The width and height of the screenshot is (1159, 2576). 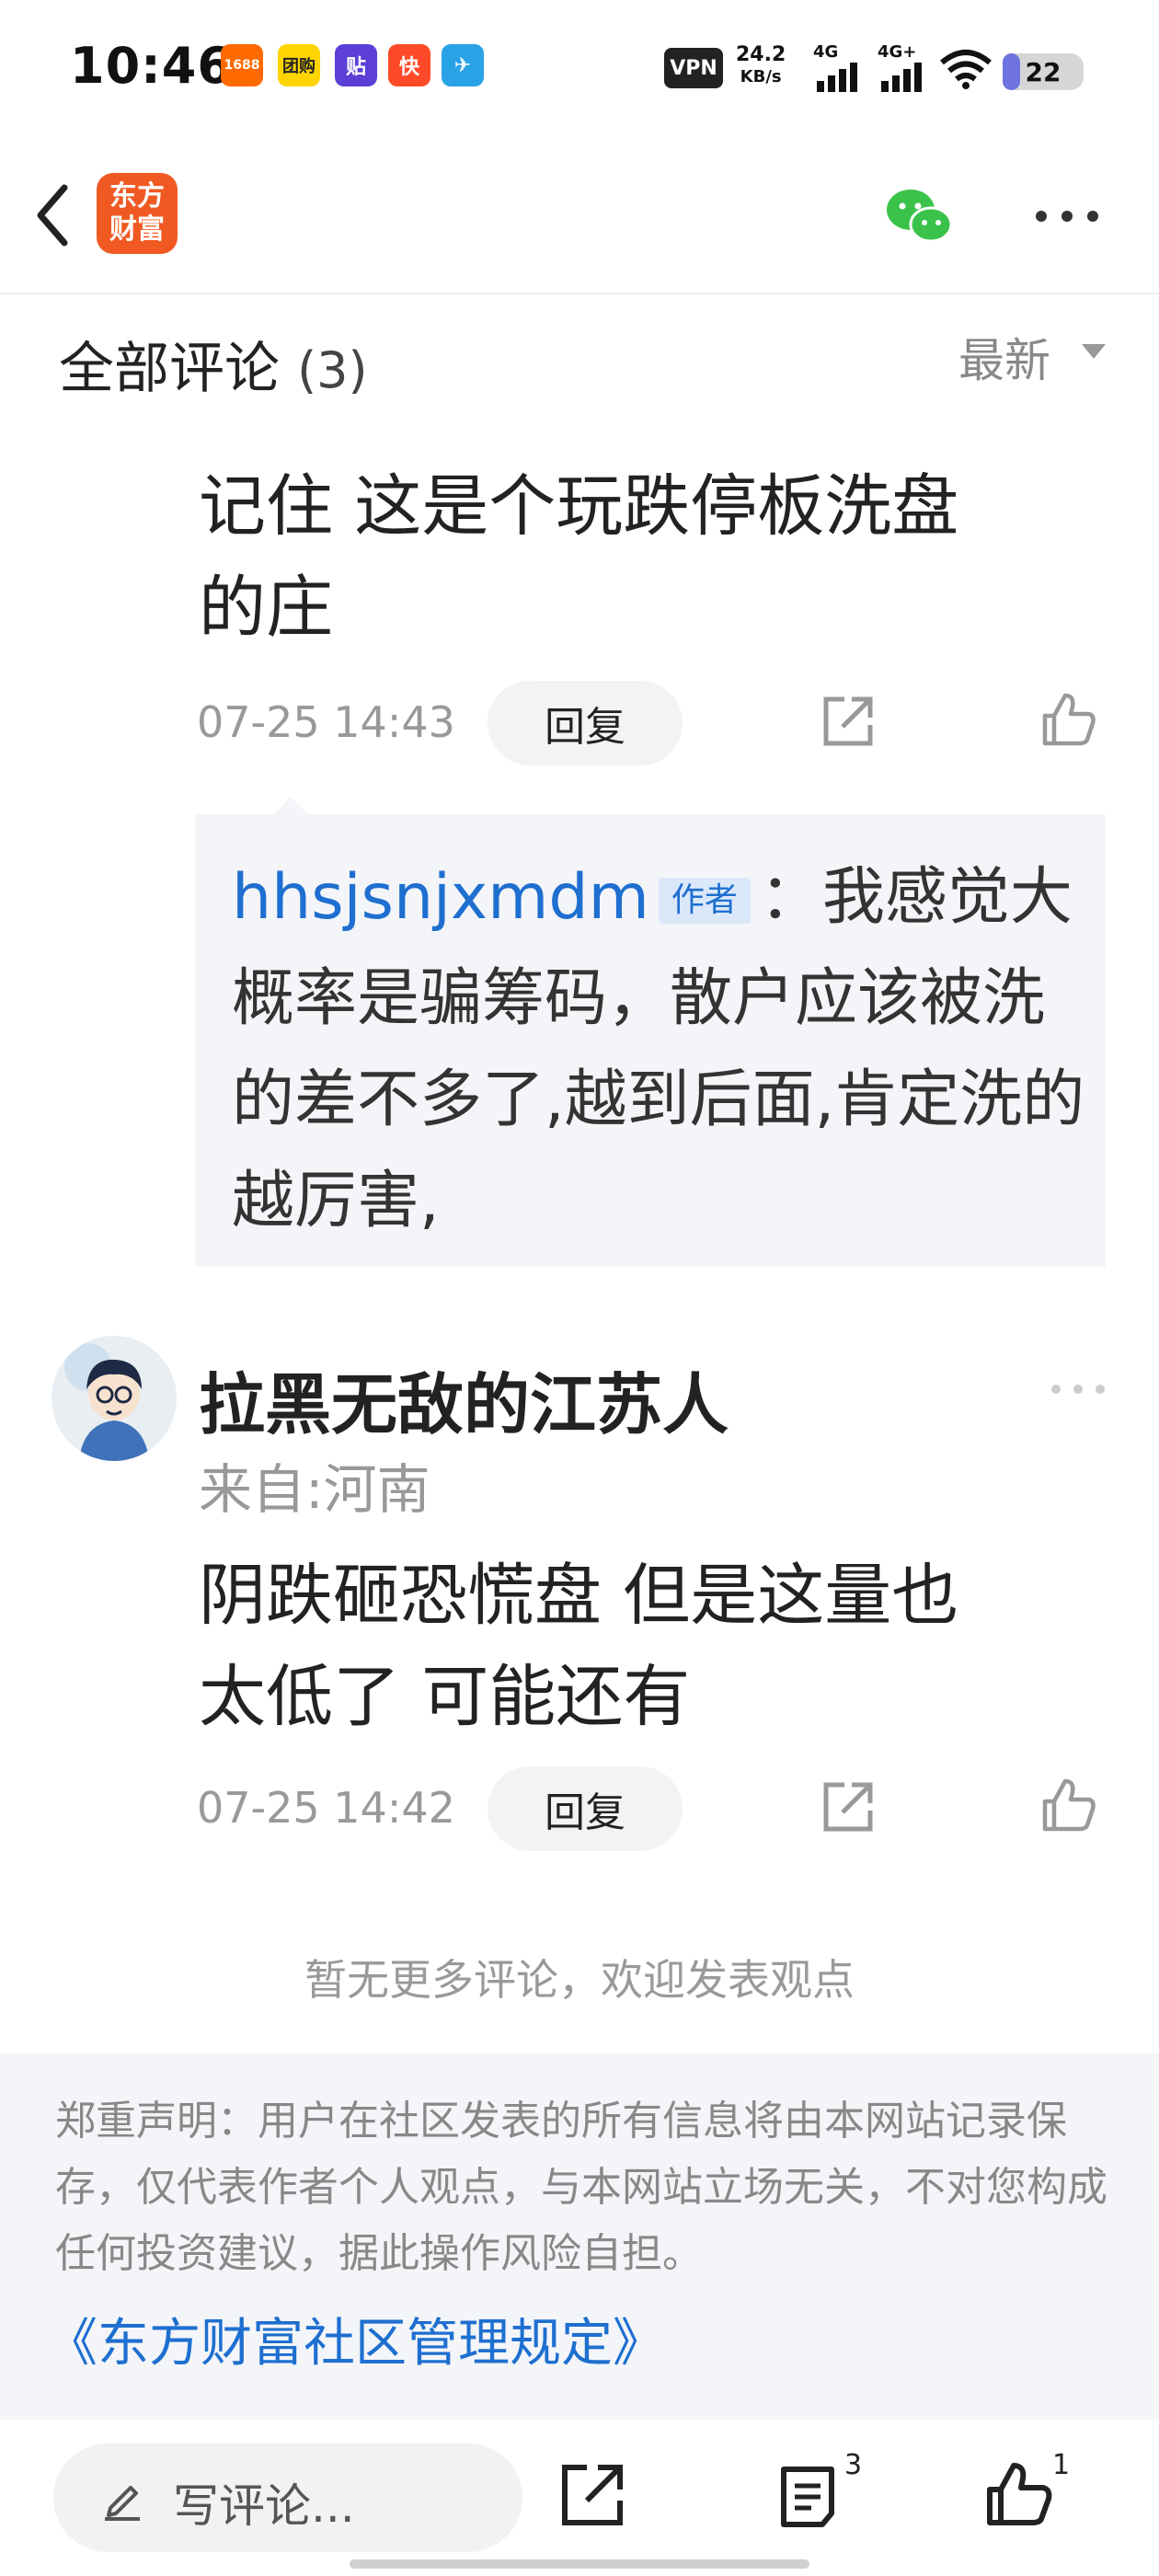 What do you see at coordinates (579, 1596) in the screenshot?
I see `comment-text-line: 阴跌砸恐慌盘 但是这量也` at bounding box center [579, 1596].